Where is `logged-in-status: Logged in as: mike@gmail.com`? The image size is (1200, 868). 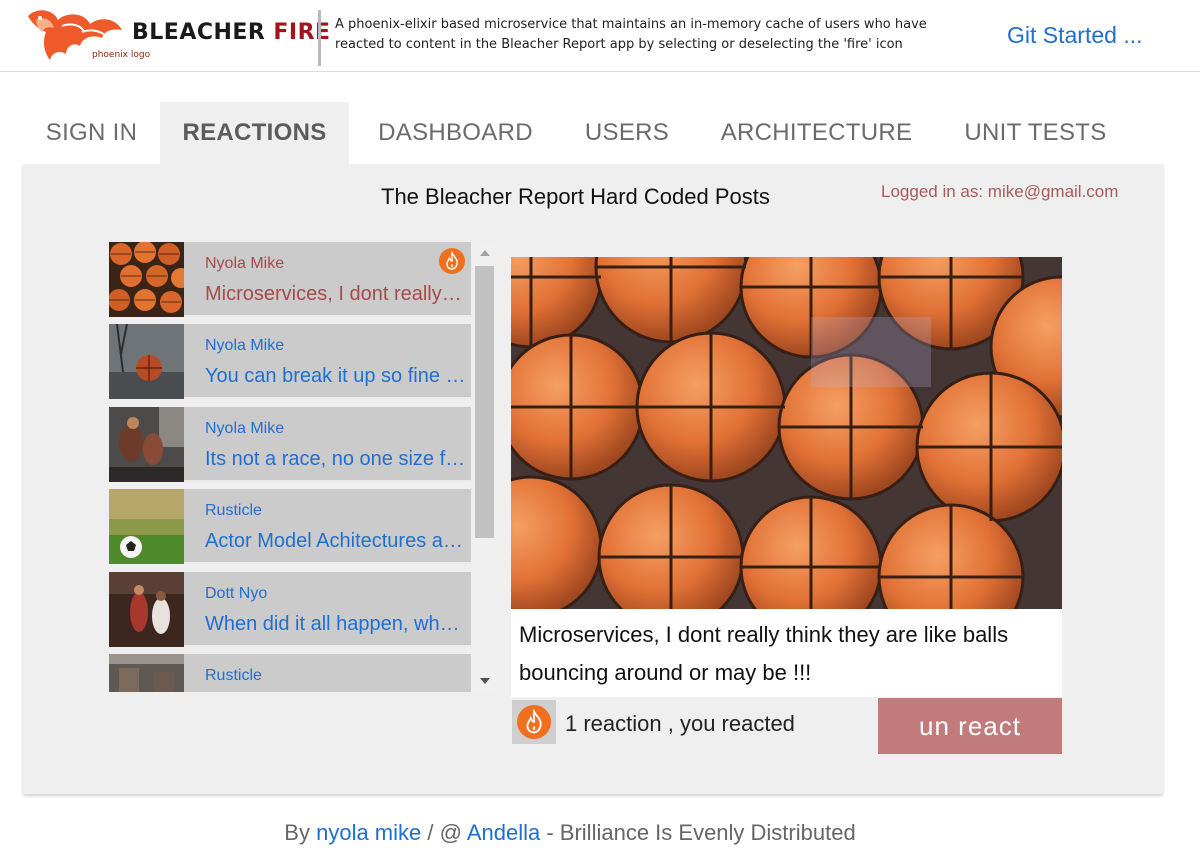 logged-in-status: Logged in as: mike@gmail.com is located at coordinates (1000, 191).